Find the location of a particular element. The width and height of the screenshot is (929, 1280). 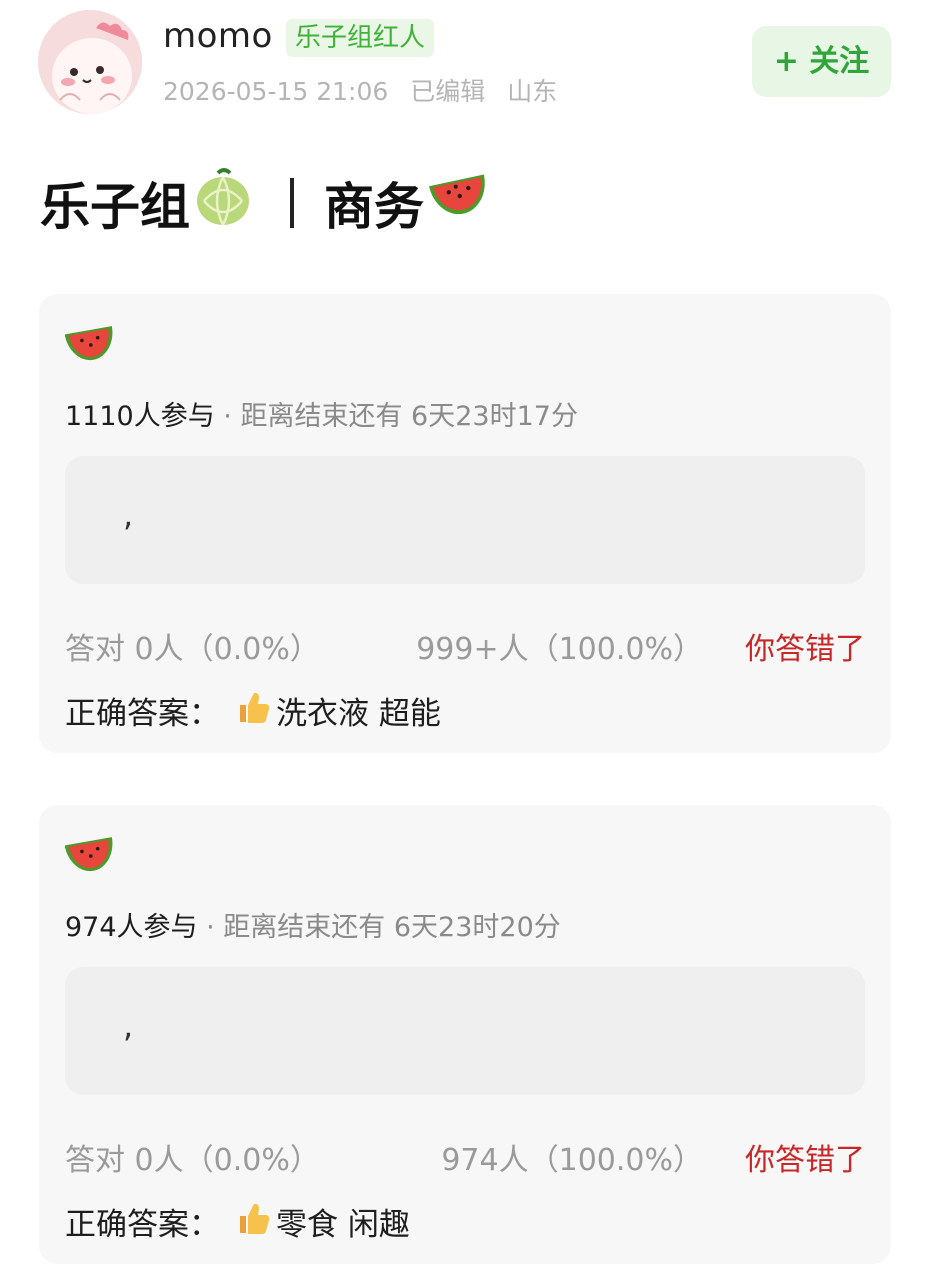

participant-count: 1110人参与 is located at coordinates (140, 416).